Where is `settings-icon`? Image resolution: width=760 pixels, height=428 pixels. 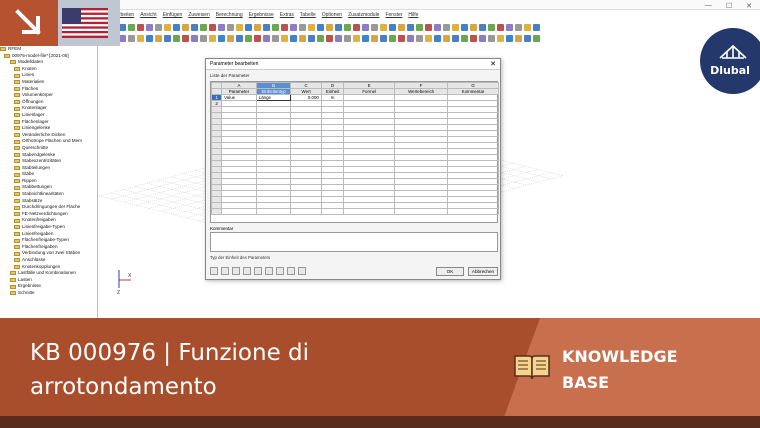
settings-icon is located at coordinates (280, 271).